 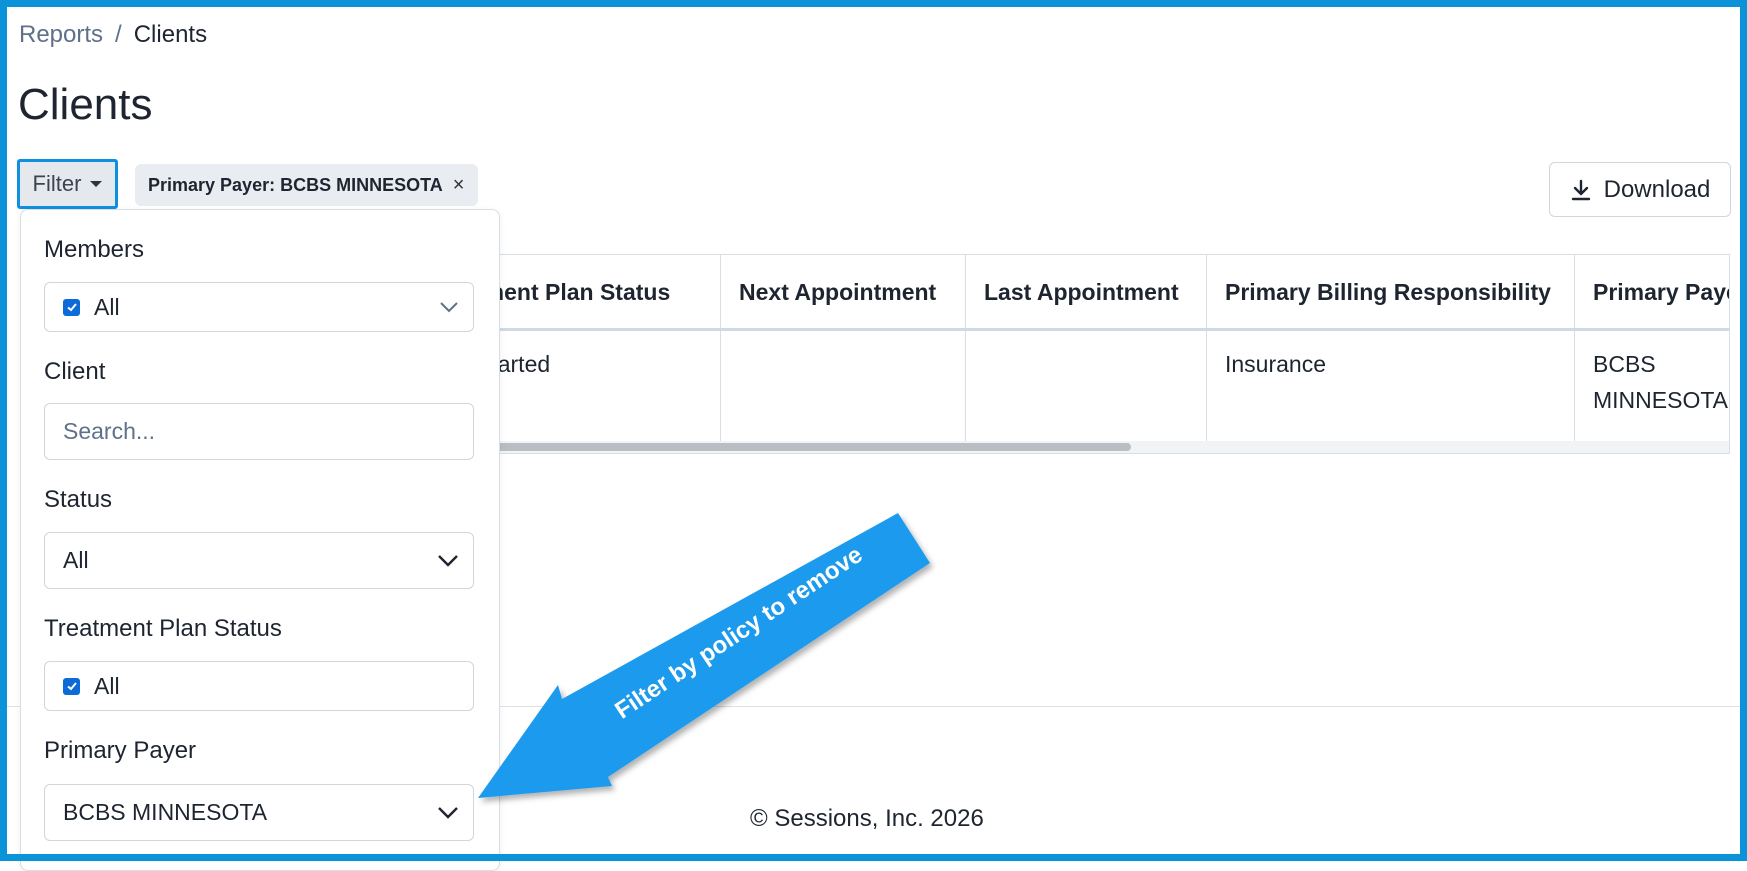 I want to click on active-filter-chip-label: Primary Payer: BCBS MINNESOTA, so click(x=295, y=184).